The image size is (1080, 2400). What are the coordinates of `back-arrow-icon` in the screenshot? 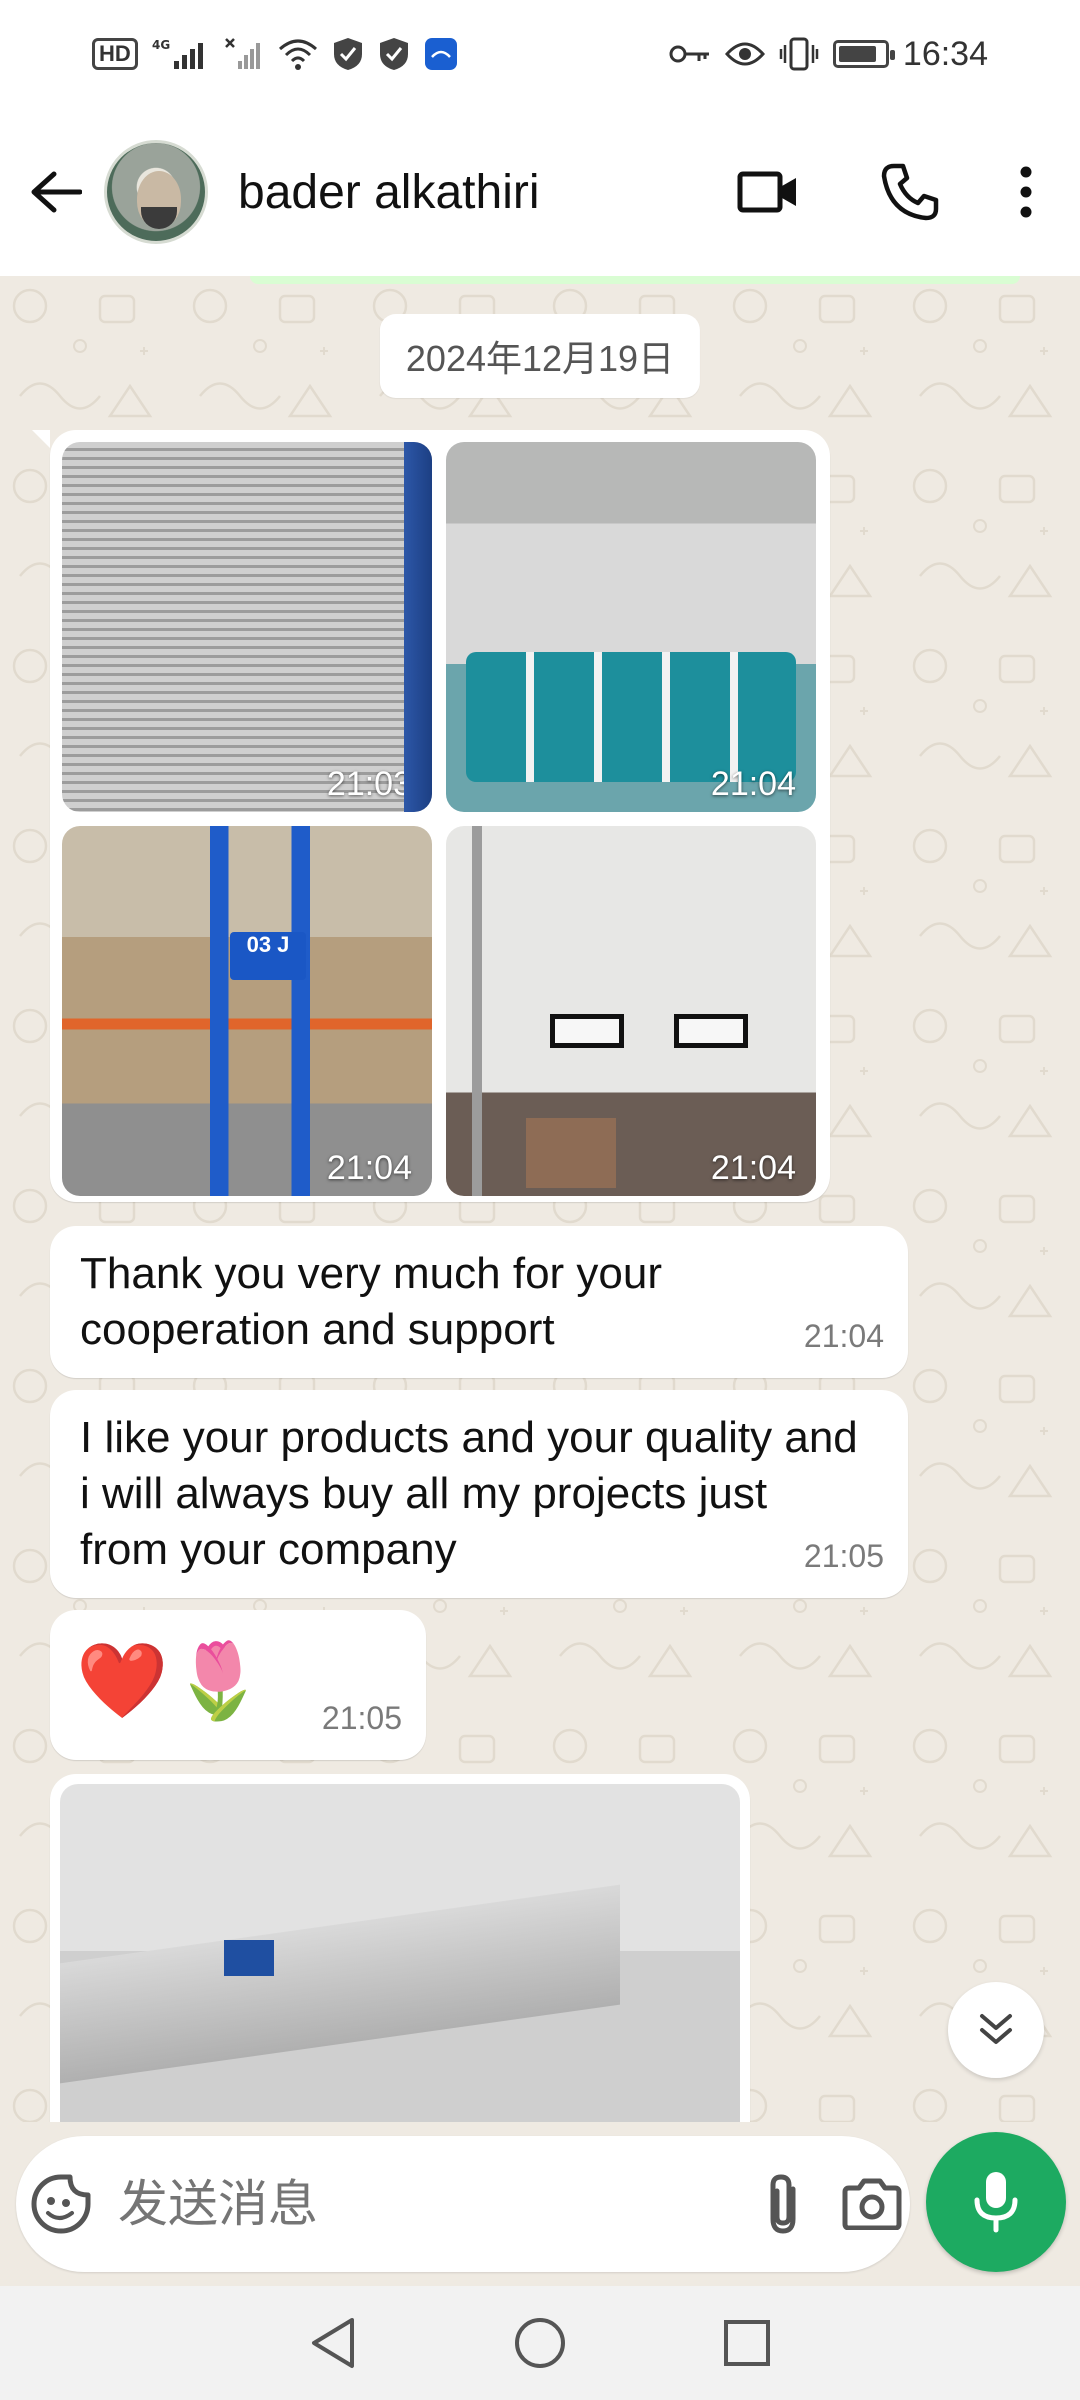 It's located at (56, 192).